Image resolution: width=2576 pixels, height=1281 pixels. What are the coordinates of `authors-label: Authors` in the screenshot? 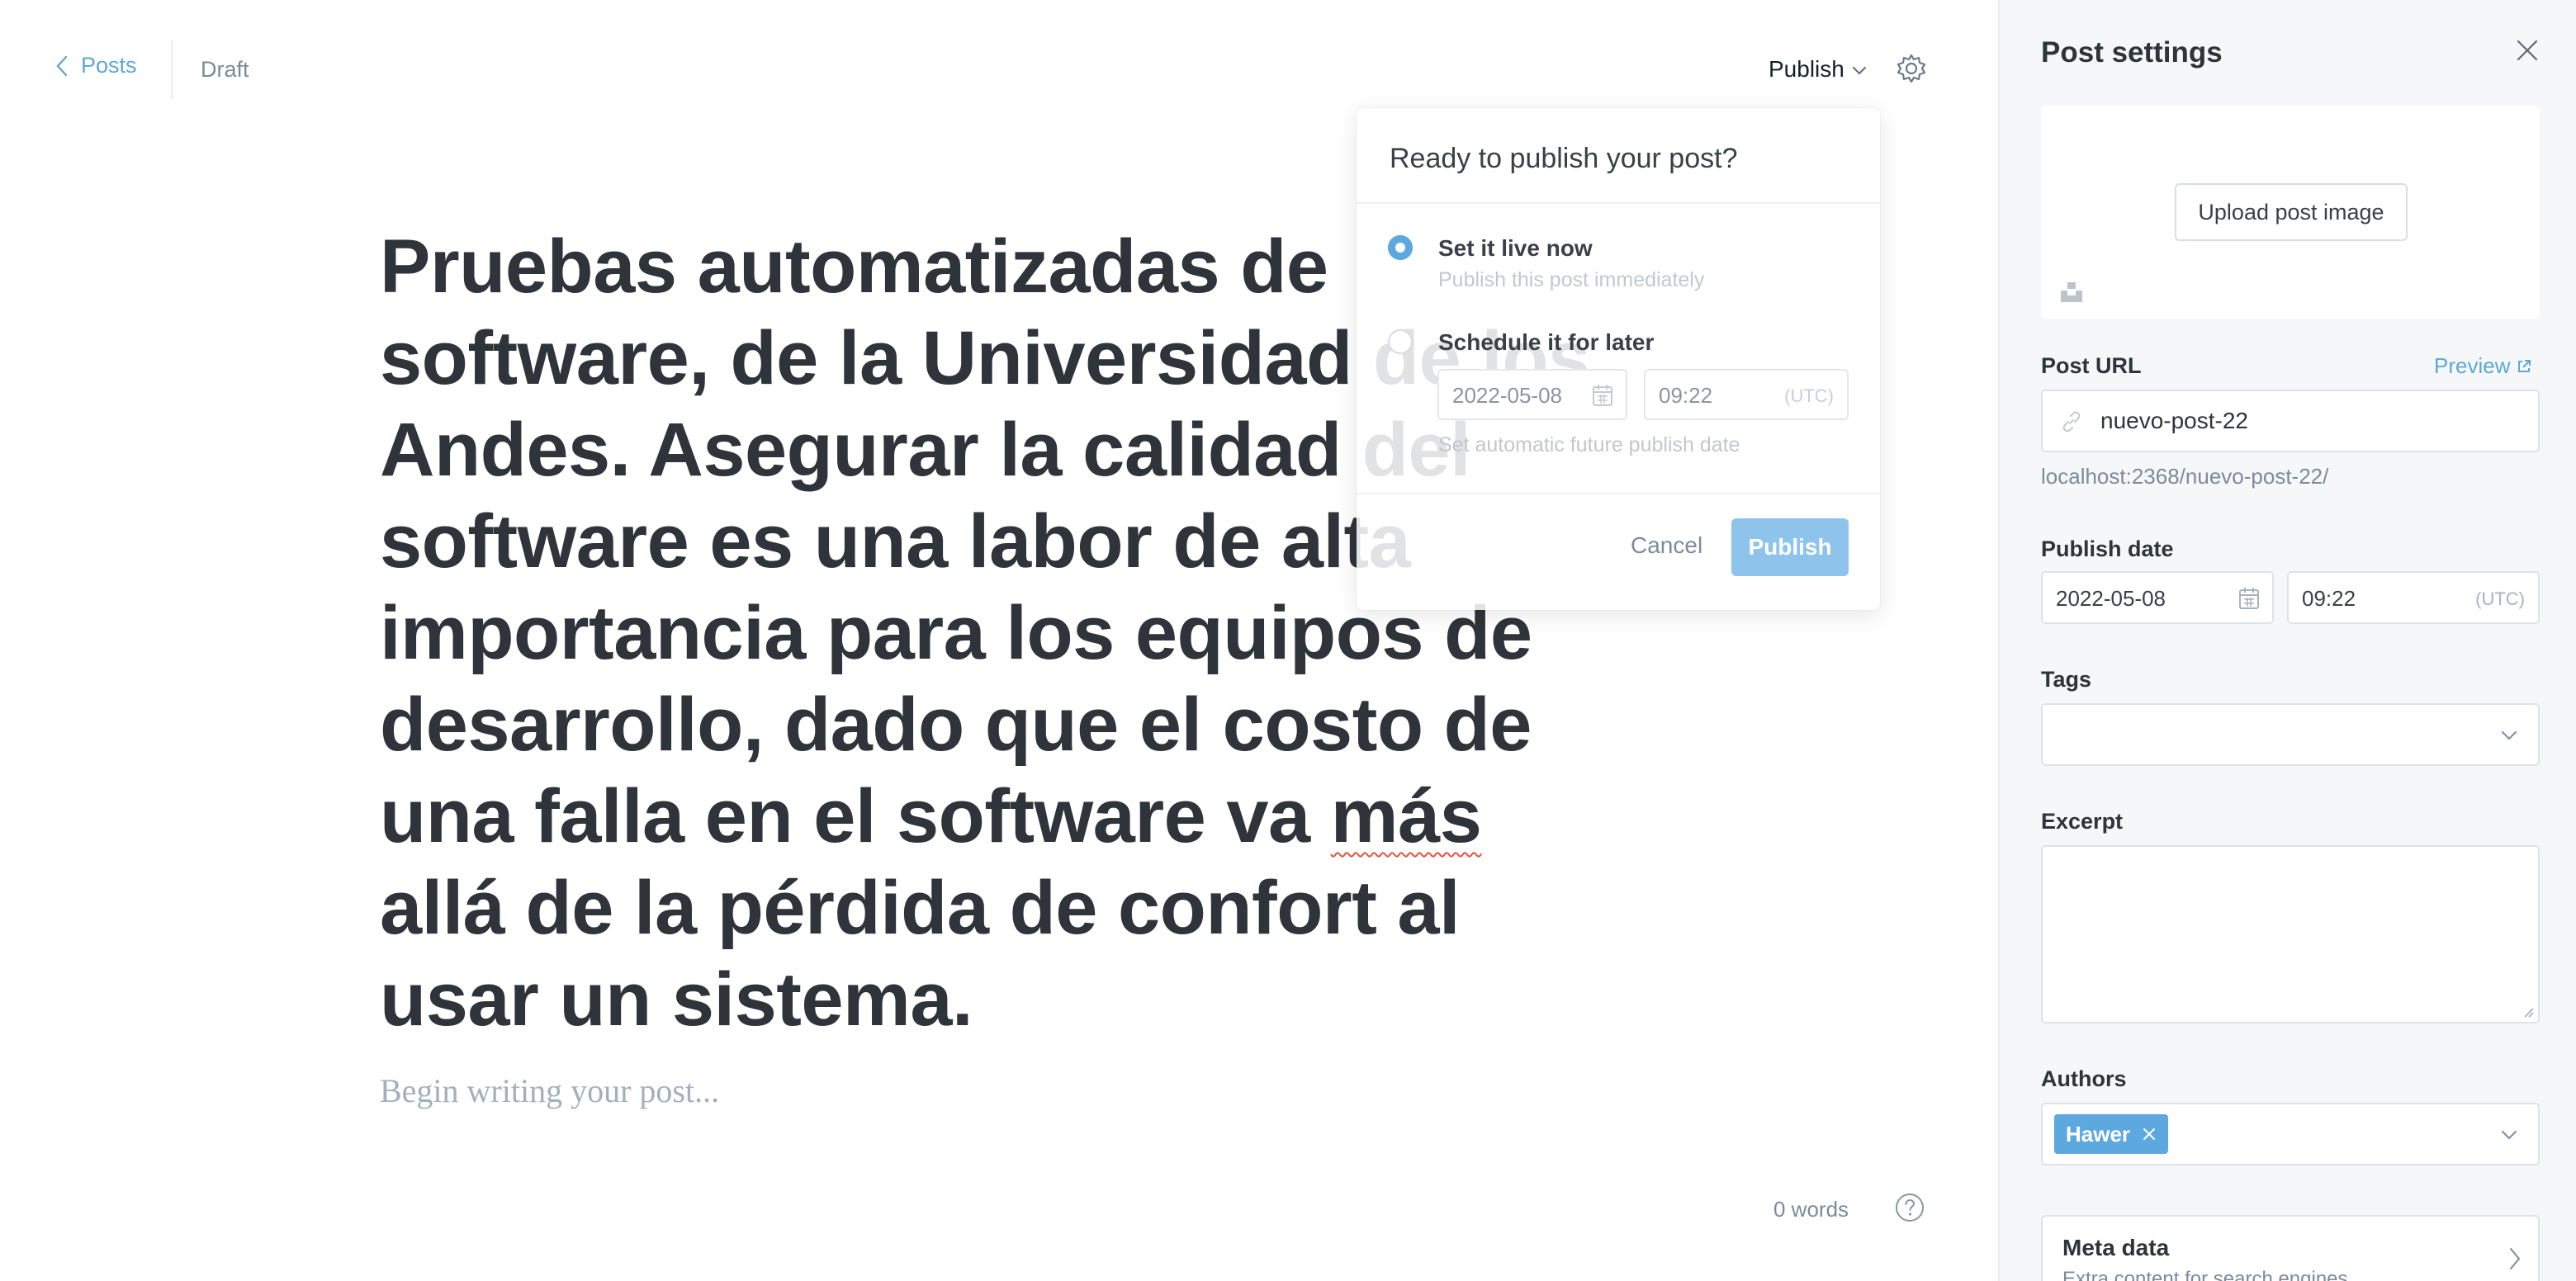 It's located at (2084, 1078).